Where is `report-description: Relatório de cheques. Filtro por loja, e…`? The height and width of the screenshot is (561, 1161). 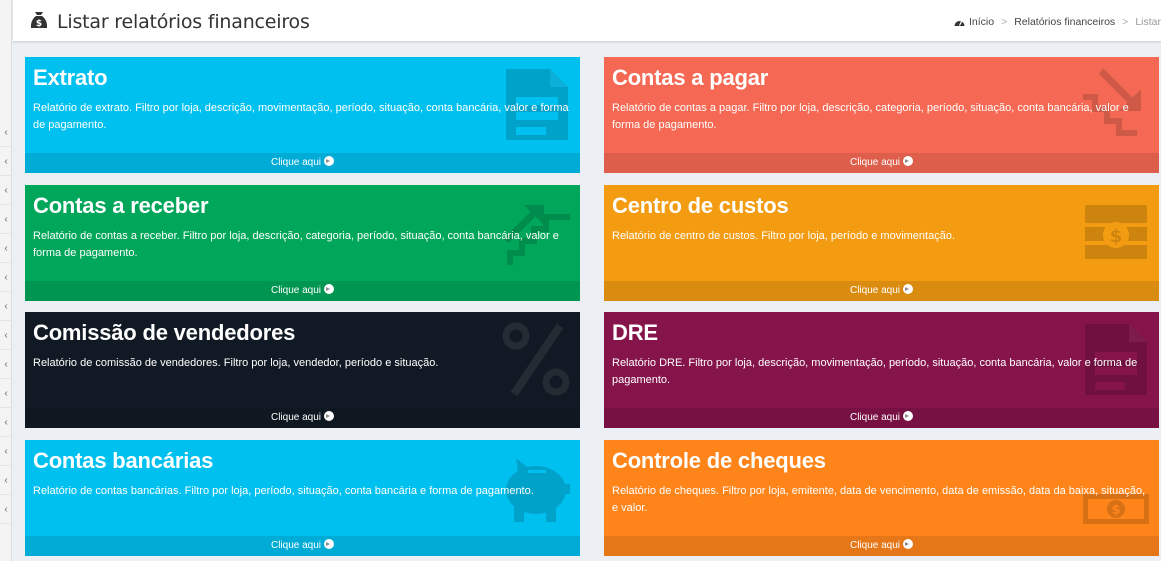
report-description: Relatório de cheques. Filtro por loja, e… is located at coordinates (879, 499).